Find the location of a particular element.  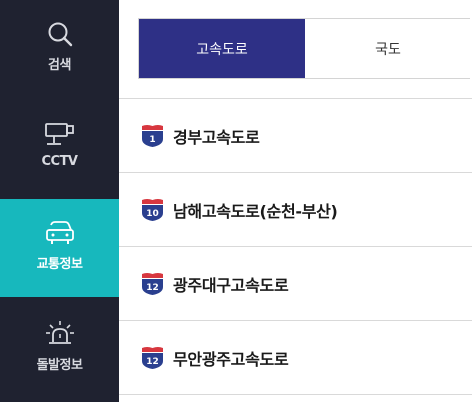

list-item: 10 남해고속도로(순천-부산) is located at coordinates (295, 210).